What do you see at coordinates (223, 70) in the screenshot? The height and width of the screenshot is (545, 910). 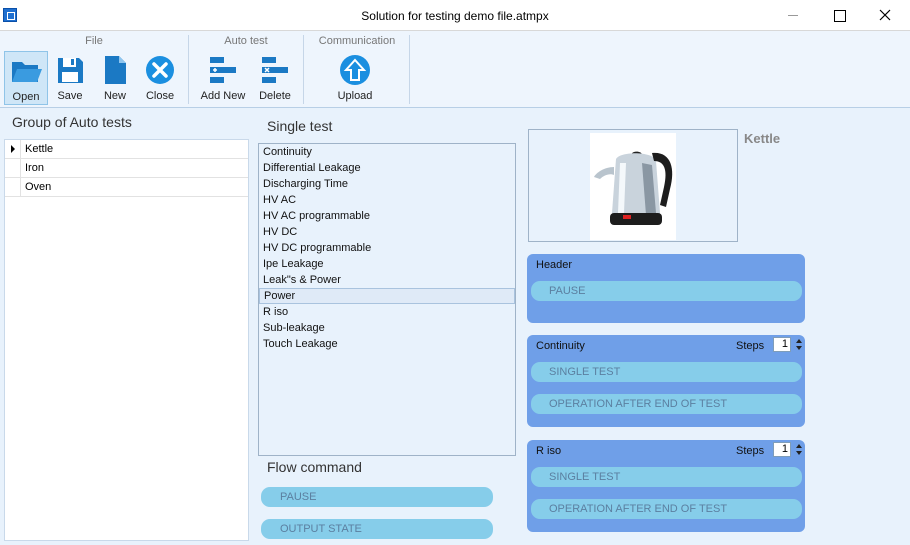 I see `add-sequence-icon` at bounding box center [223, 70].